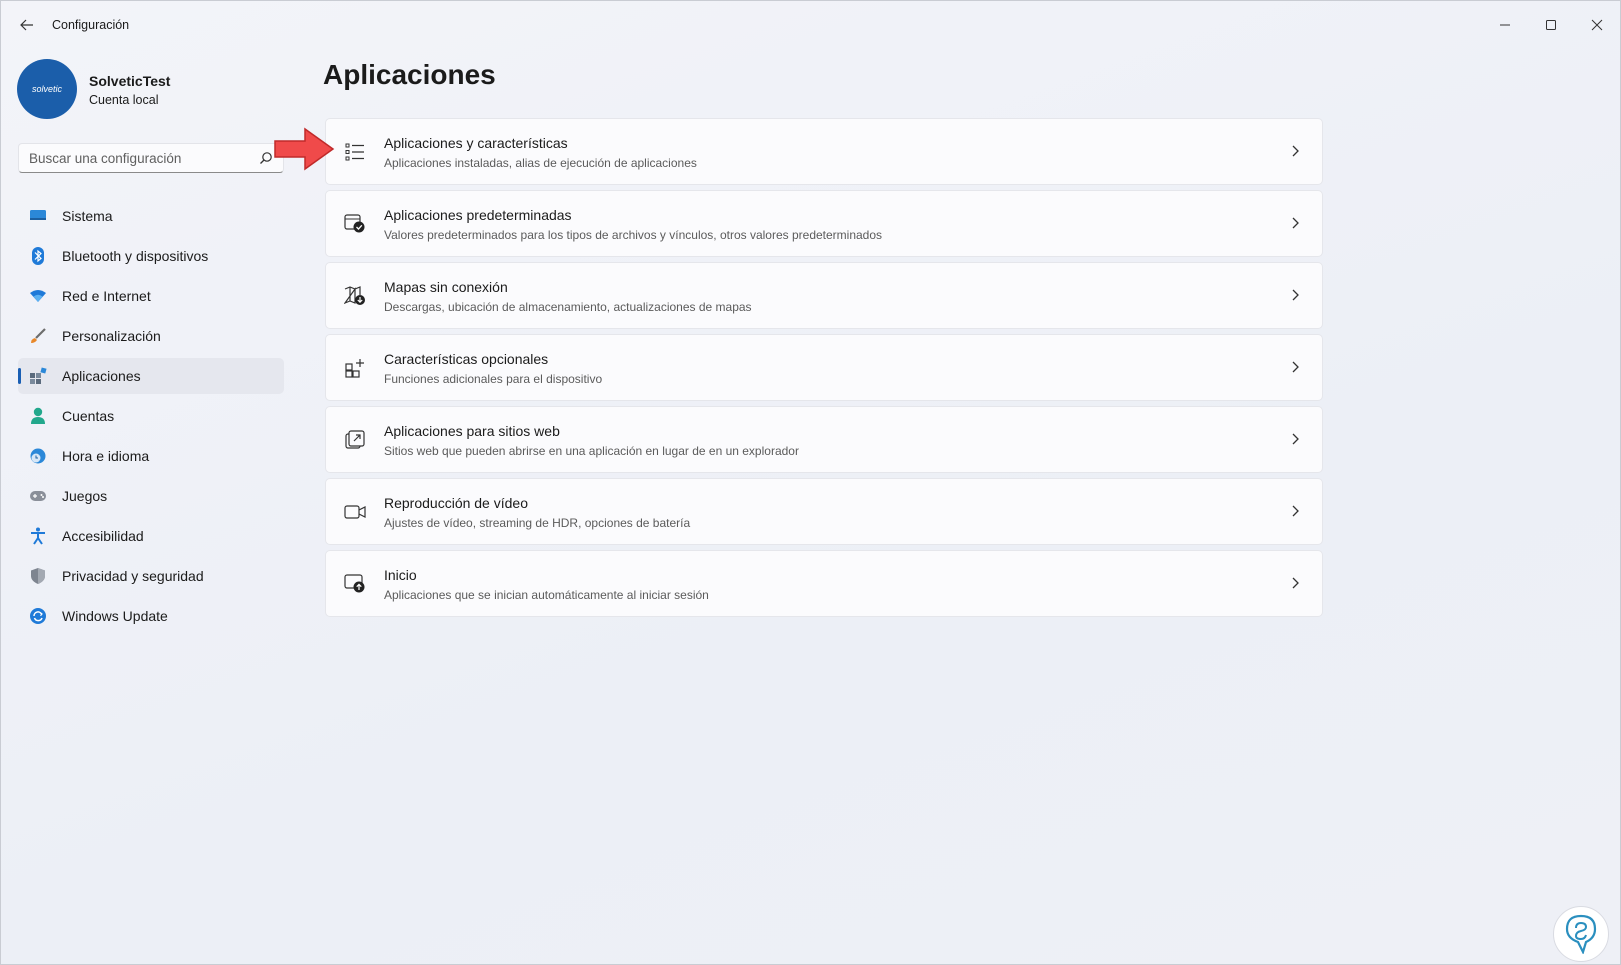  I want to click on shield-icon, so click(38, 576).